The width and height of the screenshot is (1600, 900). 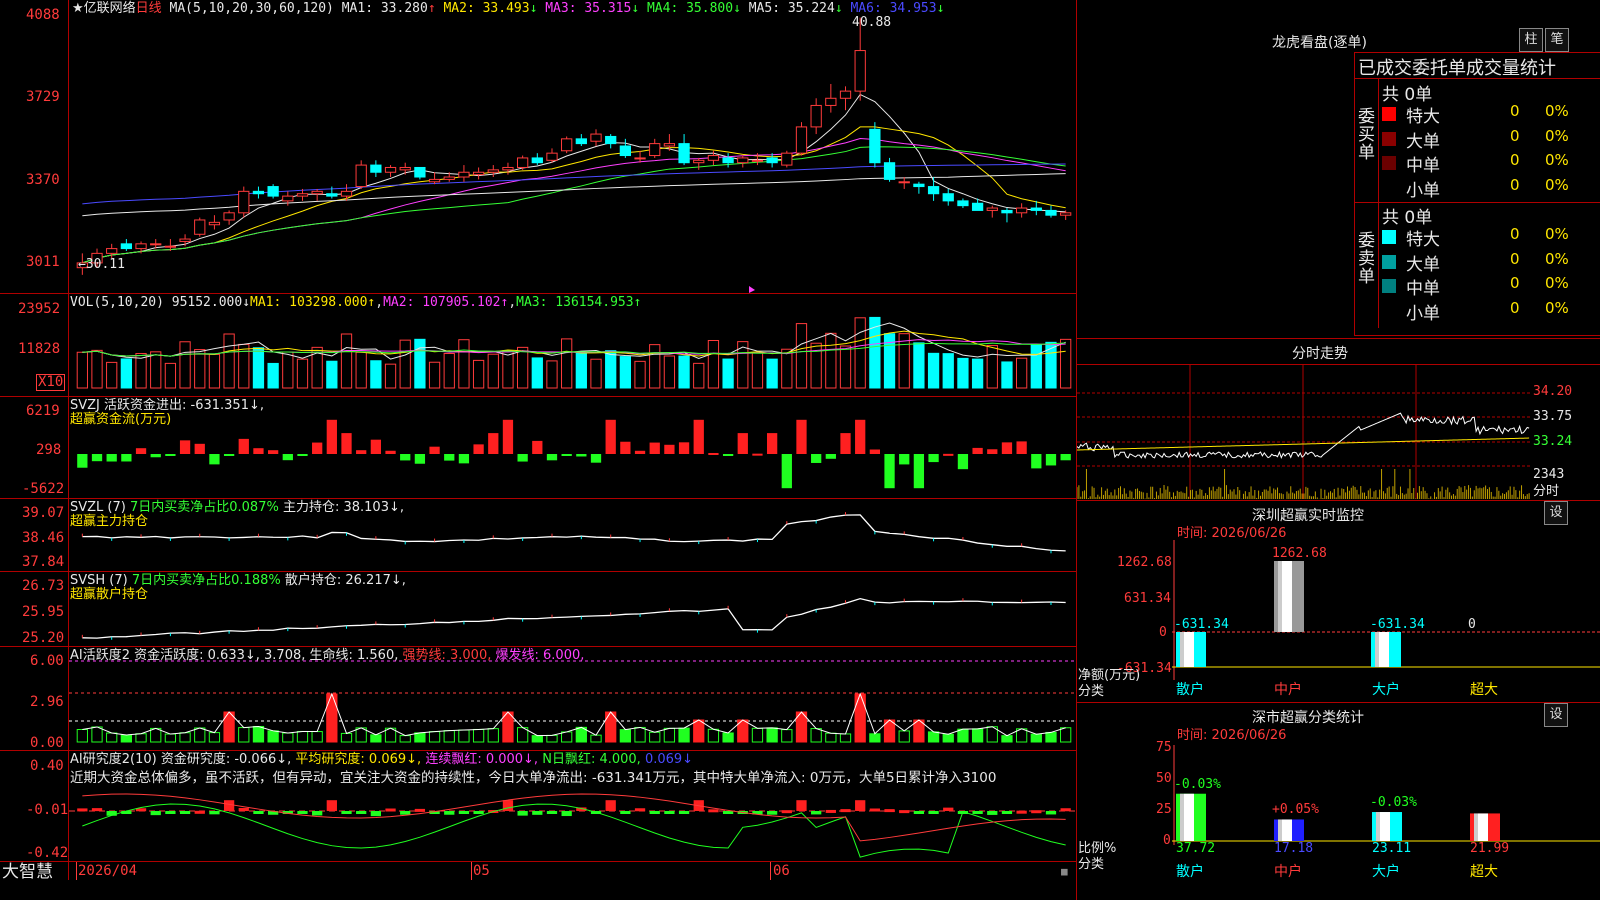 What do you see at coordinates (1189, 649) in the screenshot?
I see `retail-bar-hl` at bounding box center [1189, 649].